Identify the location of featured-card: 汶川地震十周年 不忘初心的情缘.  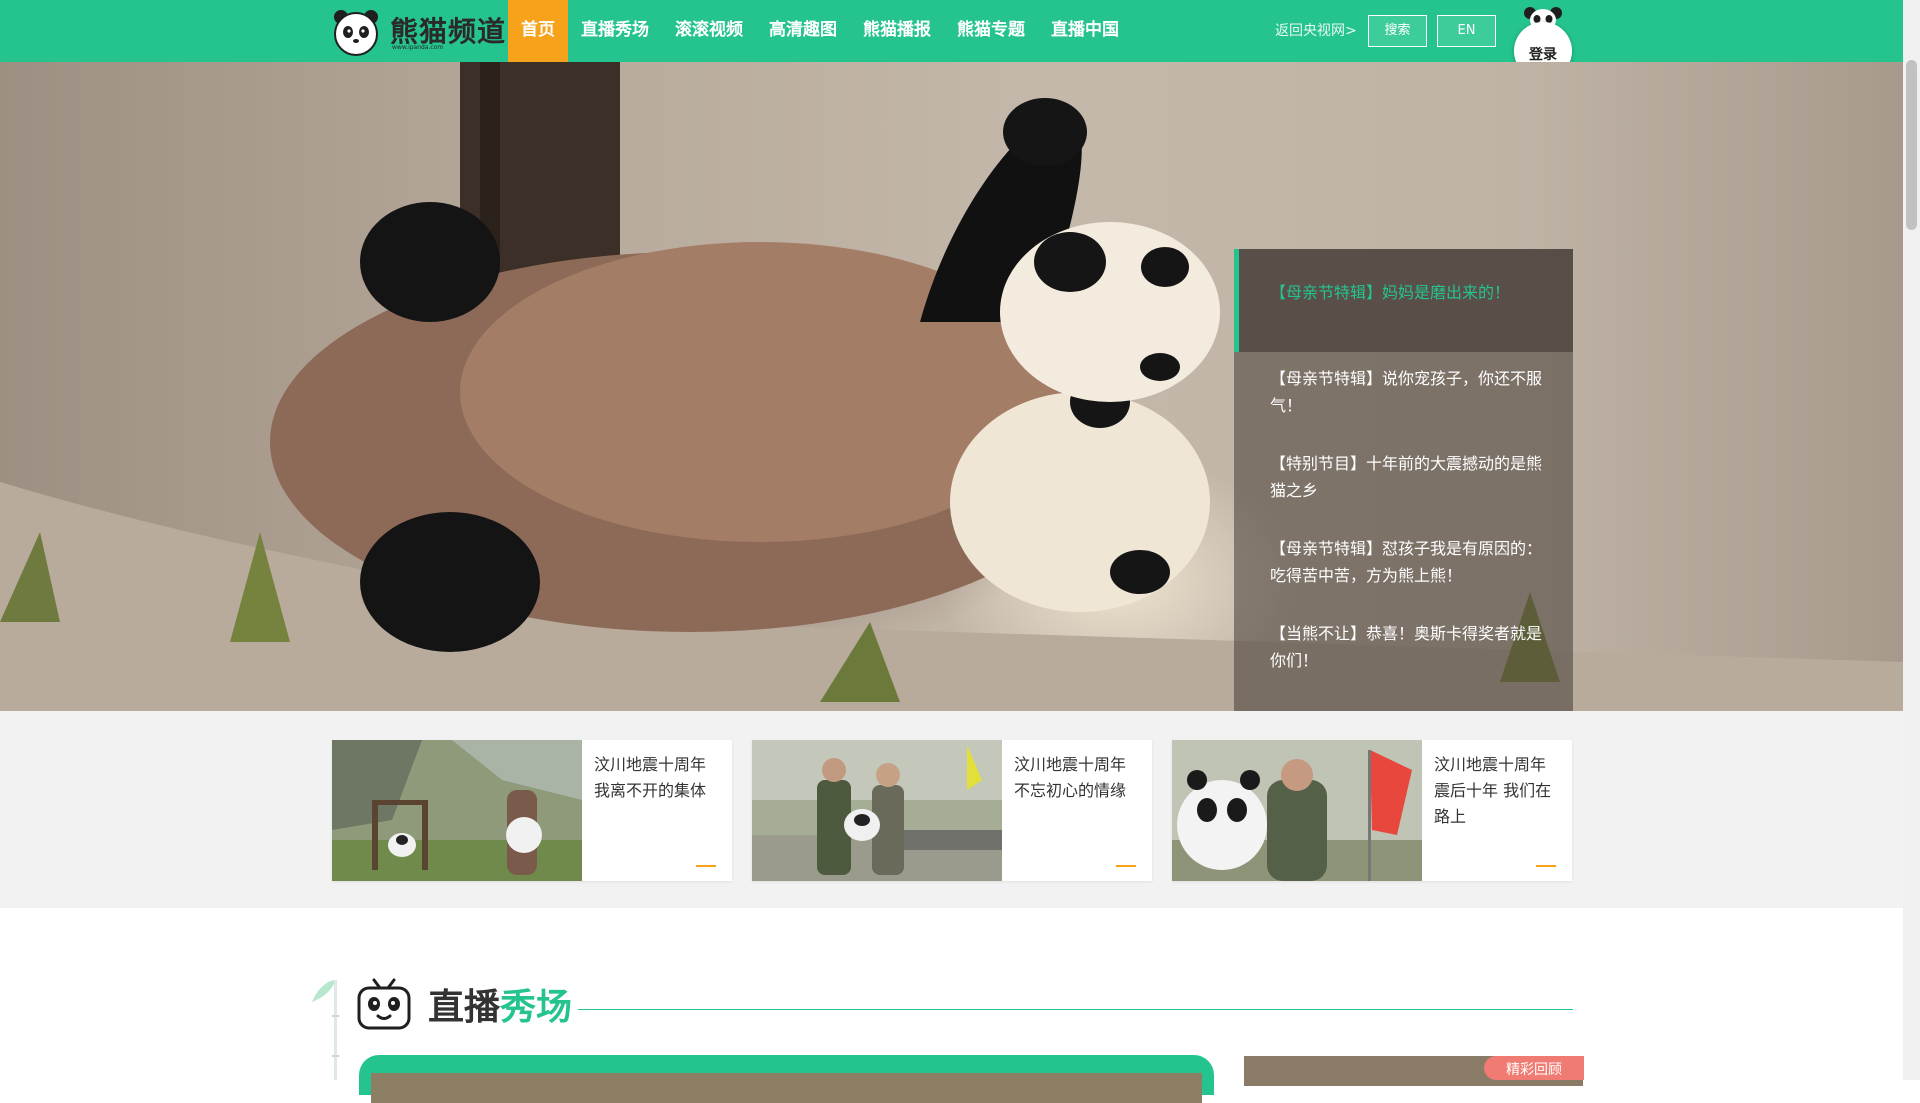
(952, 810).